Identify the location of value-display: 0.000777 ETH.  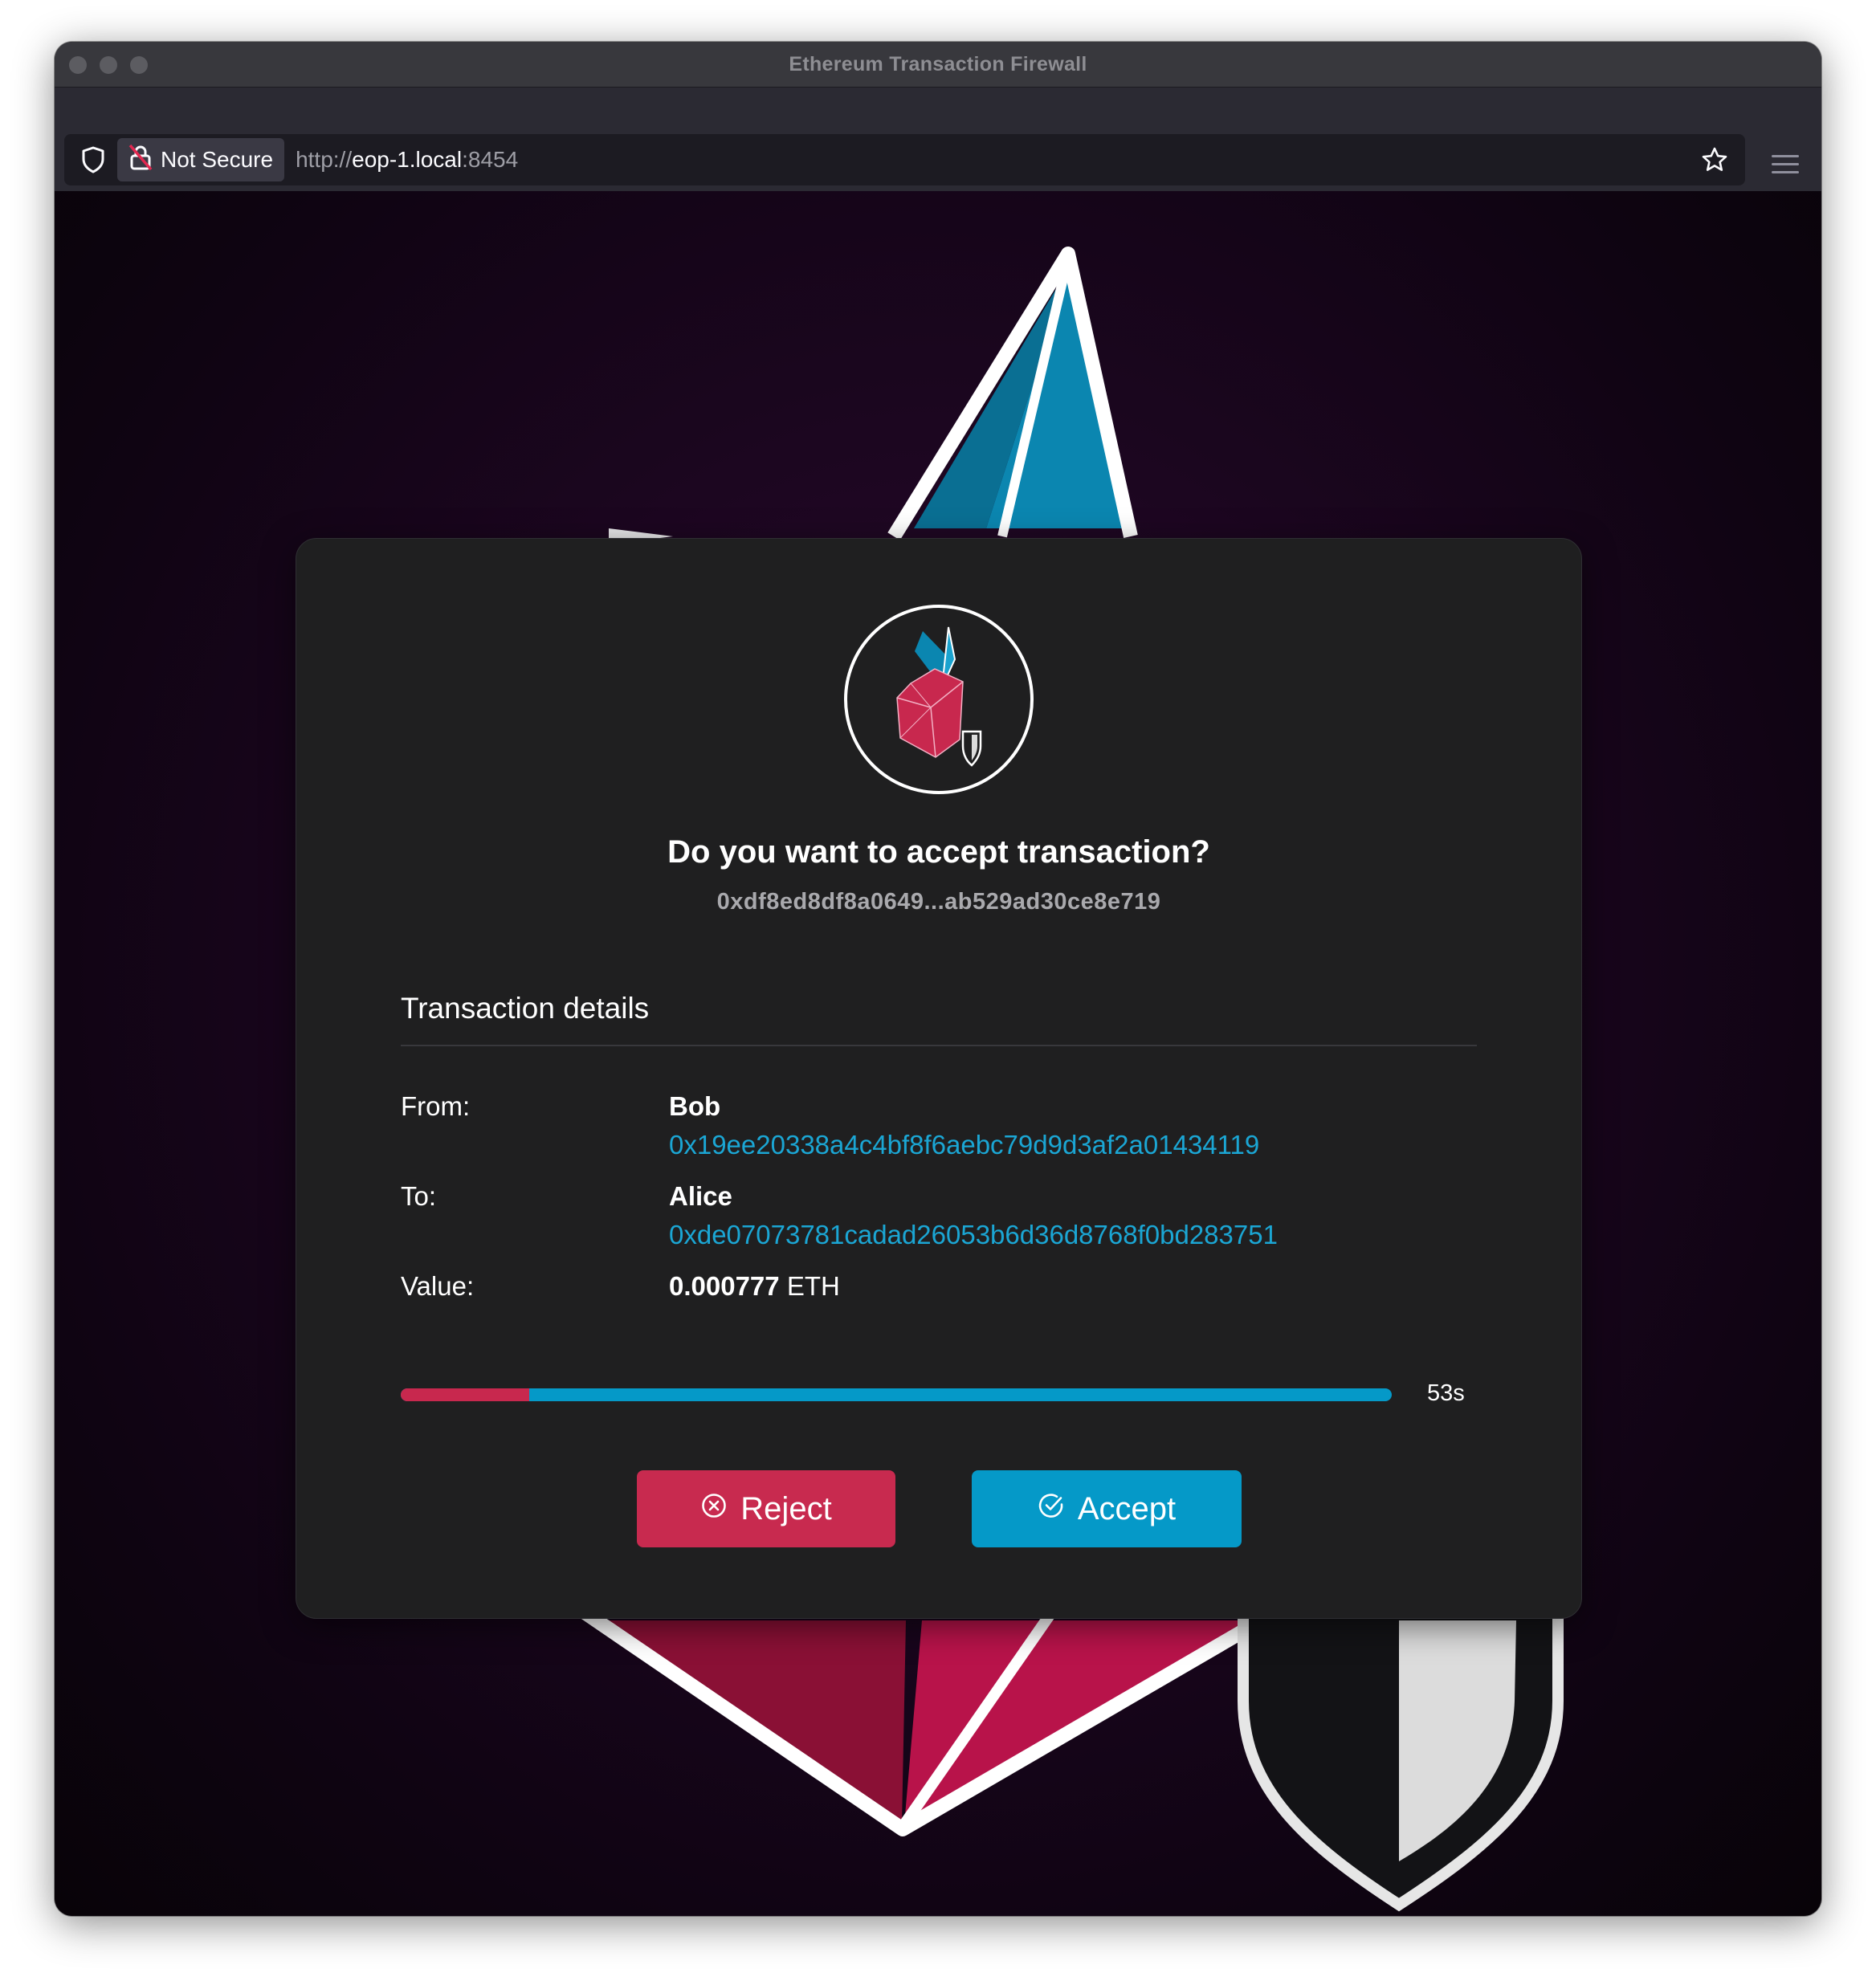
(755, 1286).